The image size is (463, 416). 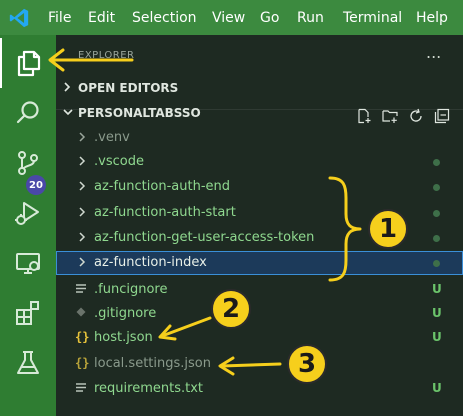 What do you see at coordinates (259, 88) in the screenshot?
I see `open-editors-section: OPEN EDITORS` at bounding box center [259, 88].